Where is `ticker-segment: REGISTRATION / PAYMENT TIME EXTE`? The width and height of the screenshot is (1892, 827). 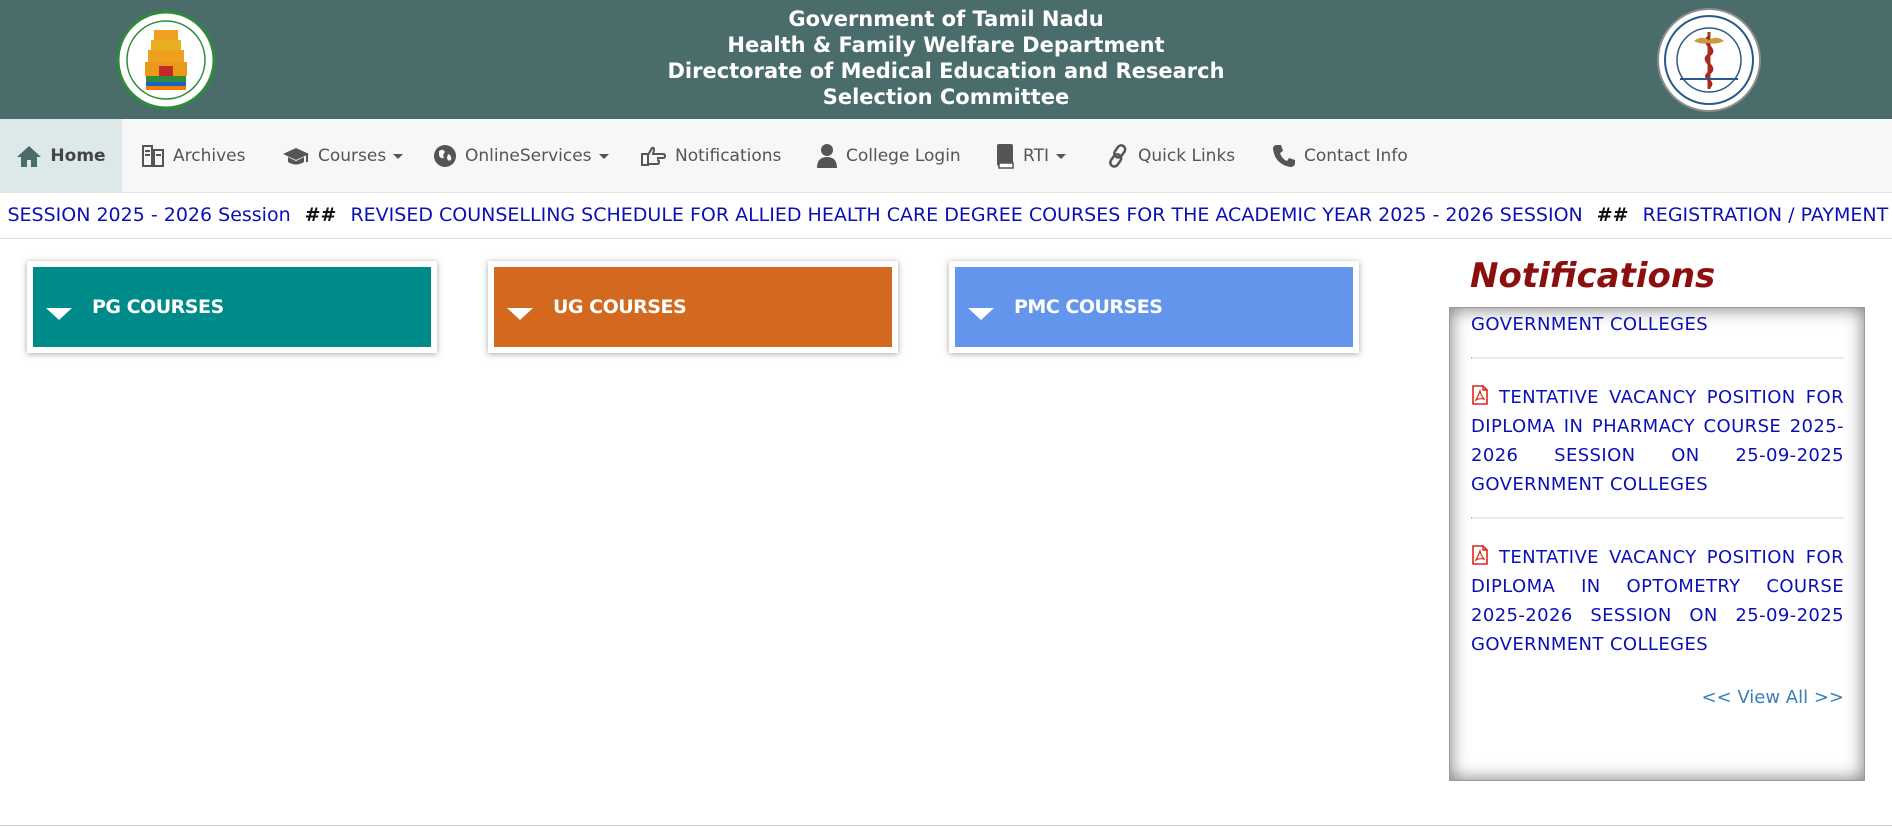
ticker-segment: REGISTRATION / PAYMENT TIME EXTE is located at coordinates (1767, 215).